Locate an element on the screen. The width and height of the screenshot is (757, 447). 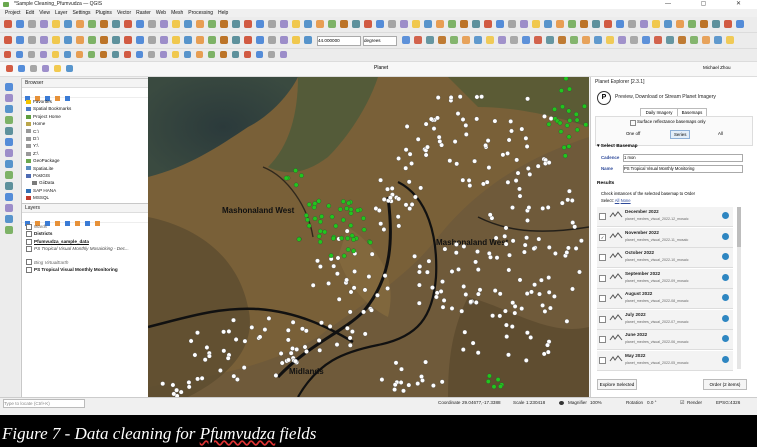
locator-search-input: Type to locate (Ctrl+K) is located at coordinates (44, 403).